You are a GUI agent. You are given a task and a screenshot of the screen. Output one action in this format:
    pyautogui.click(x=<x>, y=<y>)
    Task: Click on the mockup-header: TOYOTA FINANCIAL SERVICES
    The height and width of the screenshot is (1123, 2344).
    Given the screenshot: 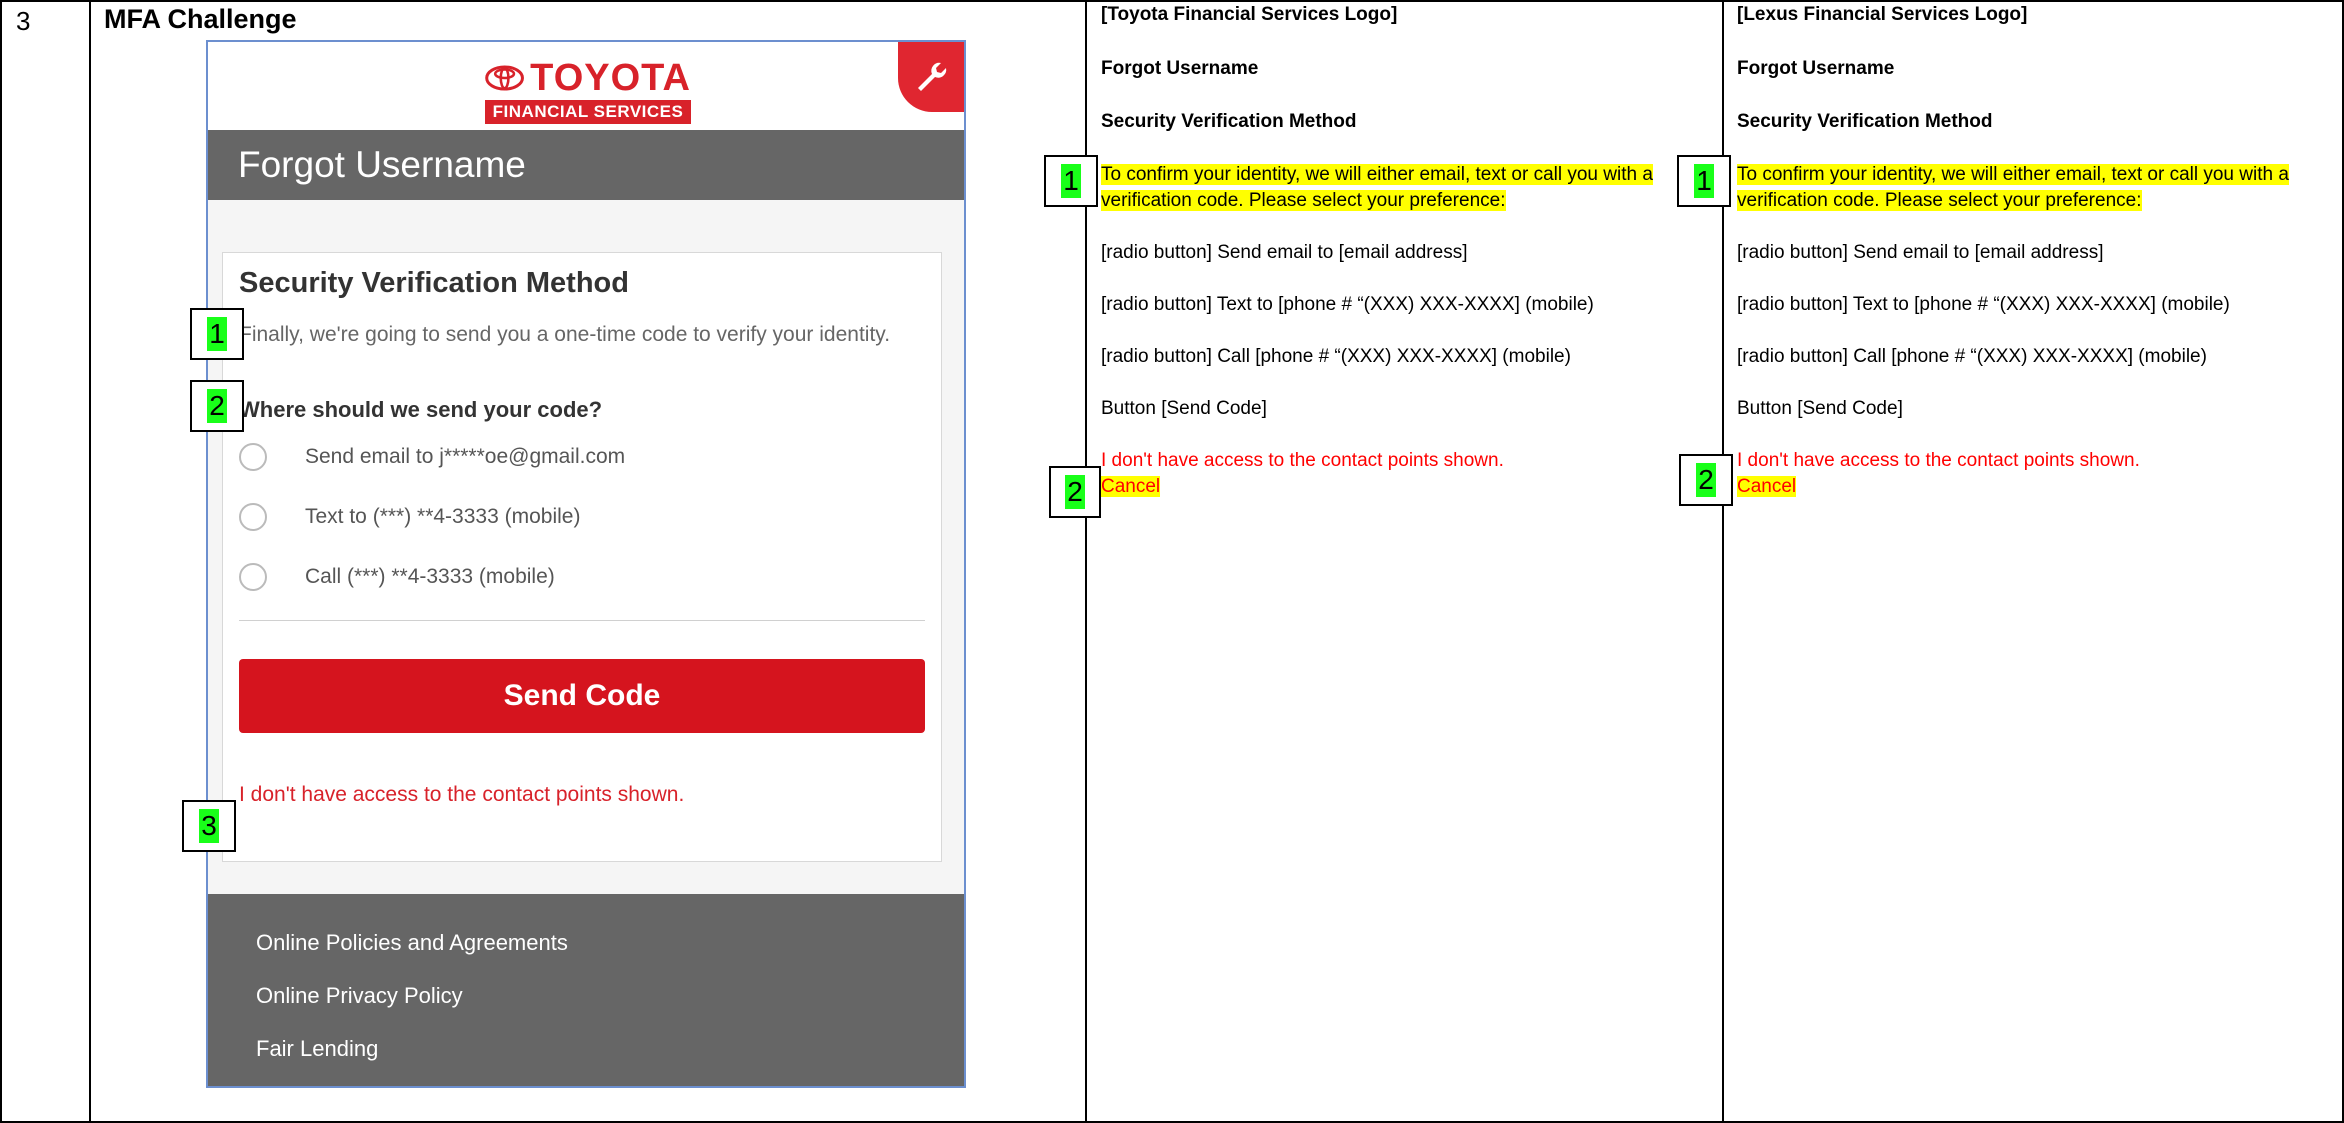 What is the action you would take?
    pyautogui.click(x=586, y=86)
    